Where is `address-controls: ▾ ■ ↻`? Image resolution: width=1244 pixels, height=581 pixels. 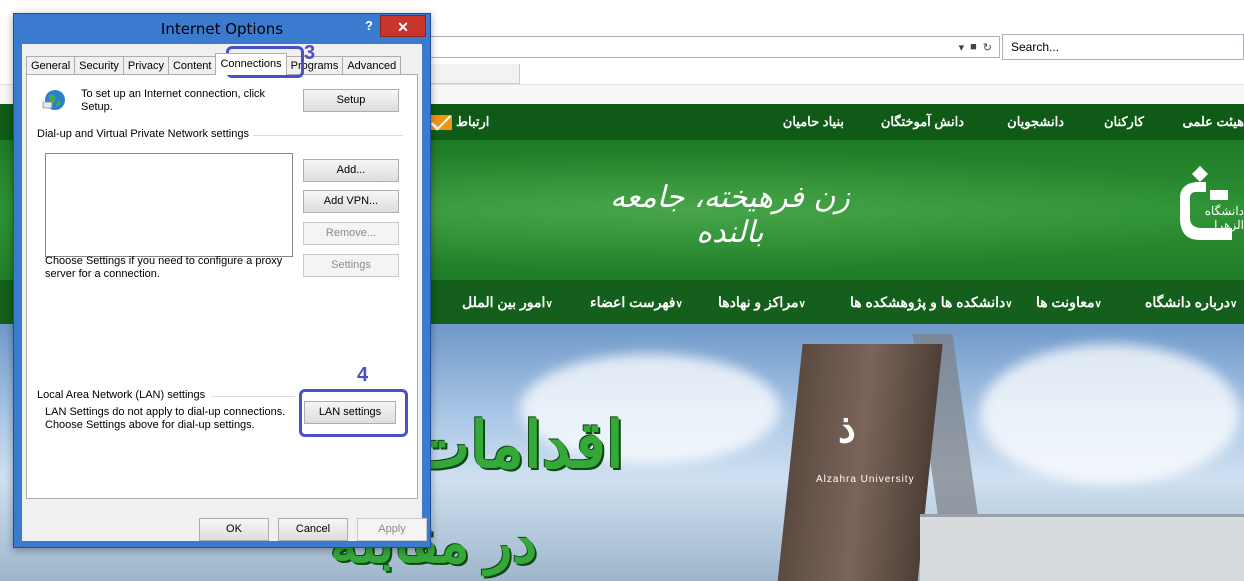 address-controls: ▾ ■ ↻ is located at coordinates (965, 47).